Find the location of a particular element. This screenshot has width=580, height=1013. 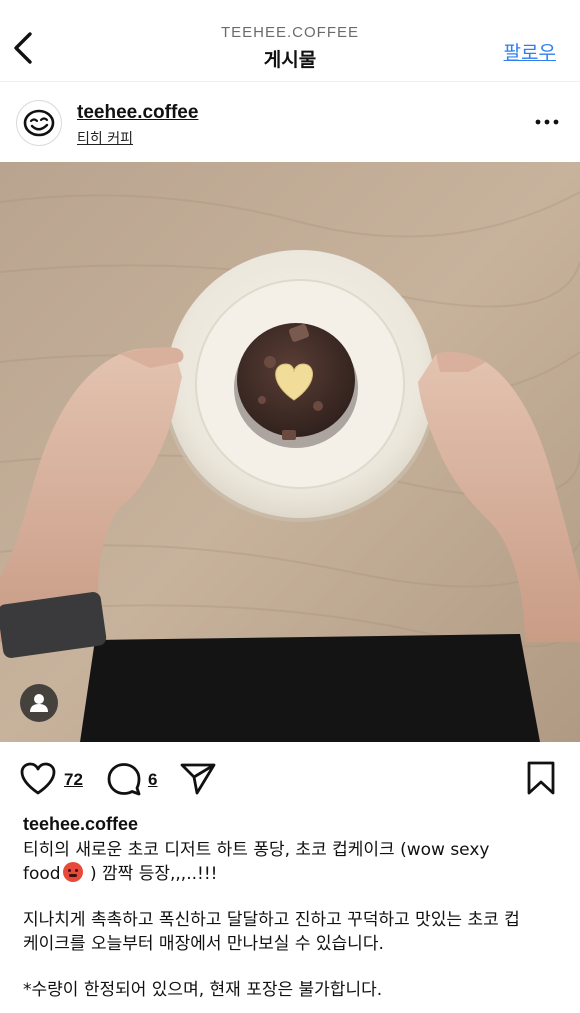

post-location: 티히 커피 is located at coordinates (105, 138).